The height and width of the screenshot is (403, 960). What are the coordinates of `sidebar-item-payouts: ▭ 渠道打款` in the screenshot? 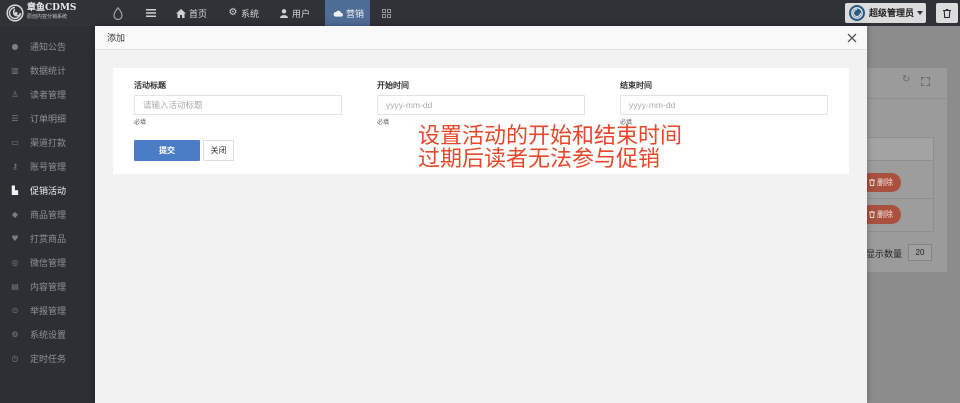 It's located at (47, 143).